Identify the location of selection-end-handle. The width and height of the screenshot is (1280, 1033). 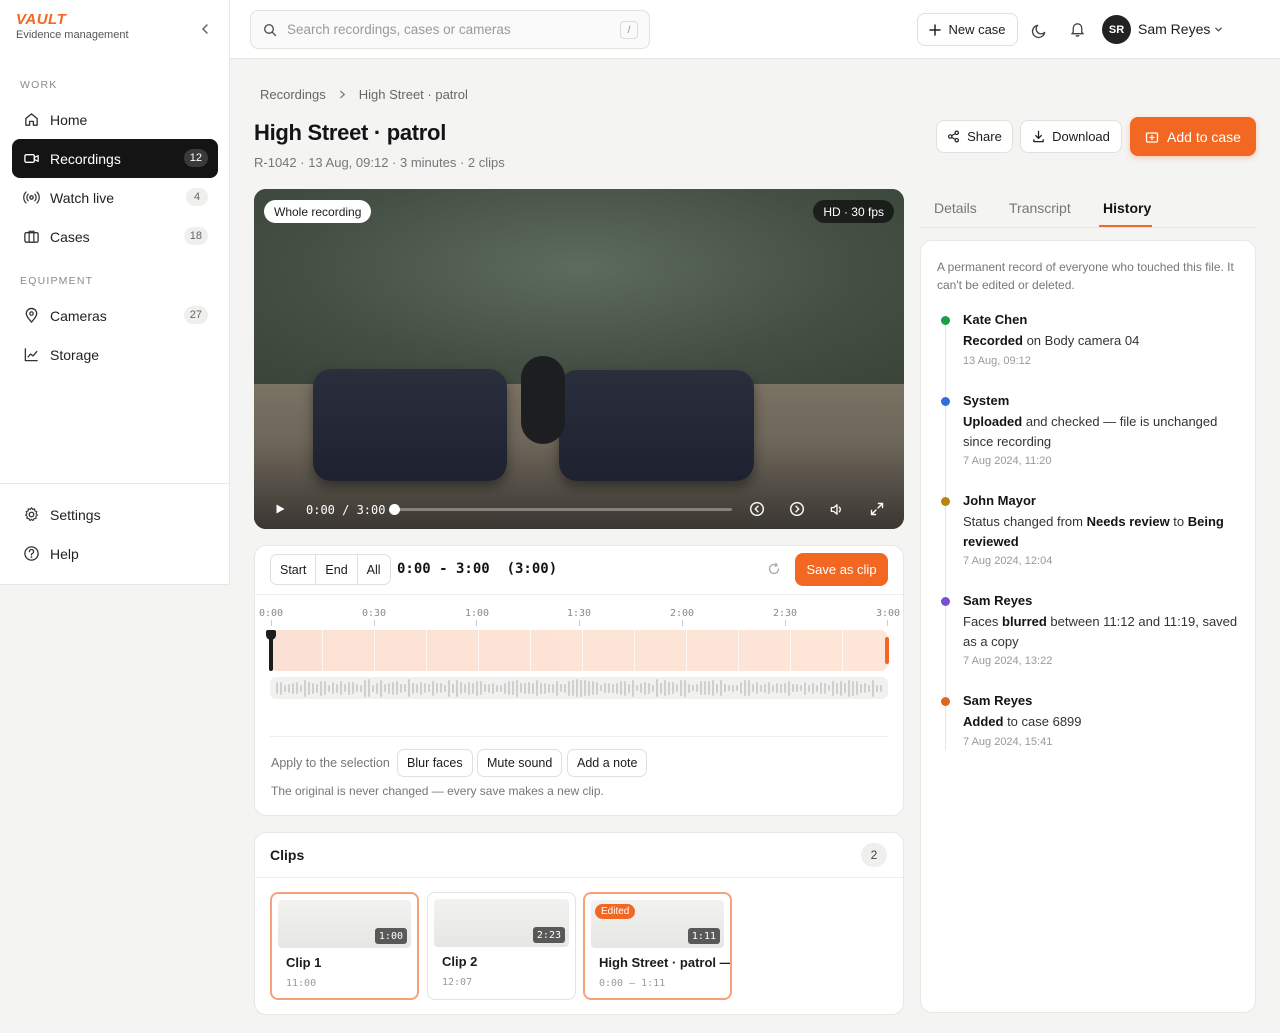
(887, 650).